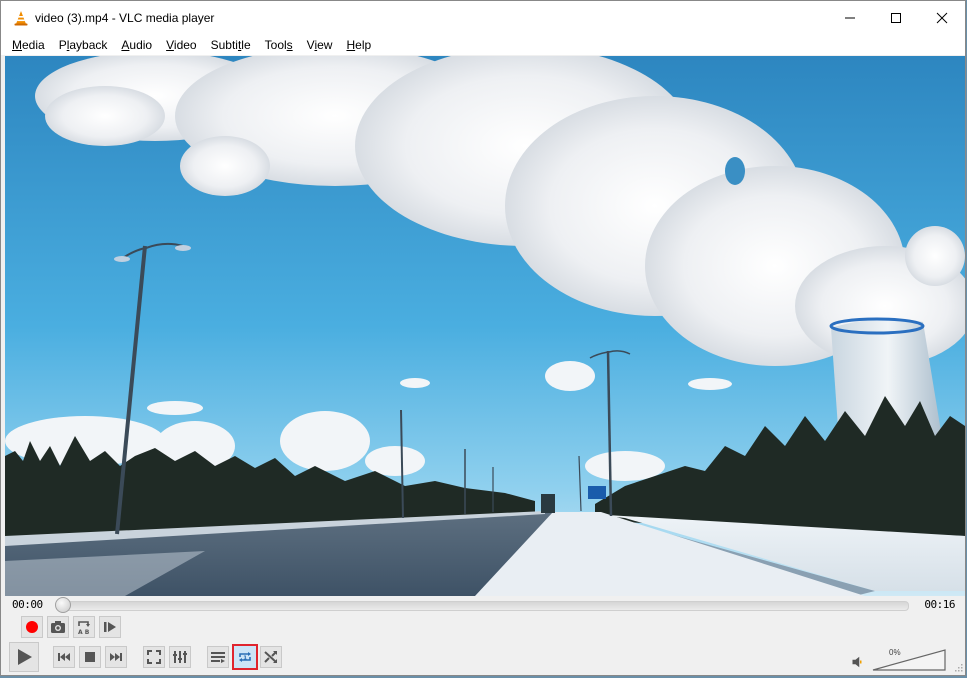 Image resolution: width=967 pixels, height=678 pixels. I want to click on ab-loop-icon: A B, so click(84, 628).